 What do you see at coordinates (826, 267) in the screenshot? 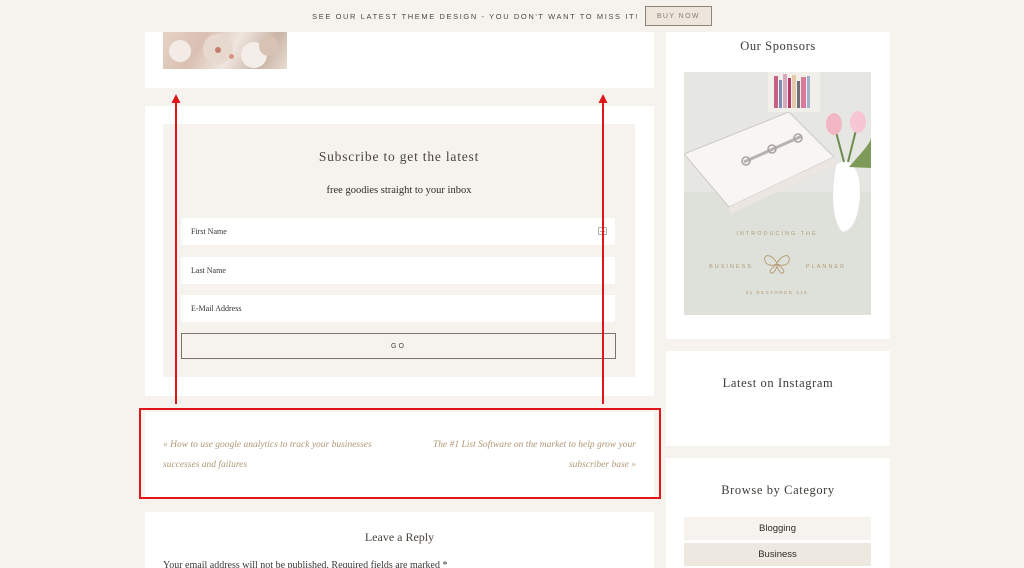
I see `ad-line-2-right: PLANNER` at bounding box center [826, 267].